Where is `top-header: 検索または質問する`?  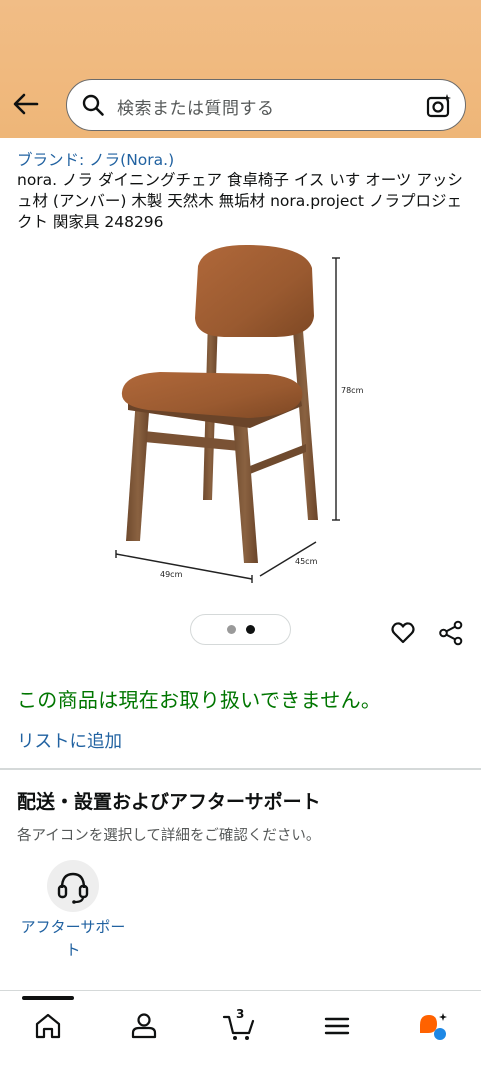 top-header: 検索または質問する is located at coordinates (240, 69).